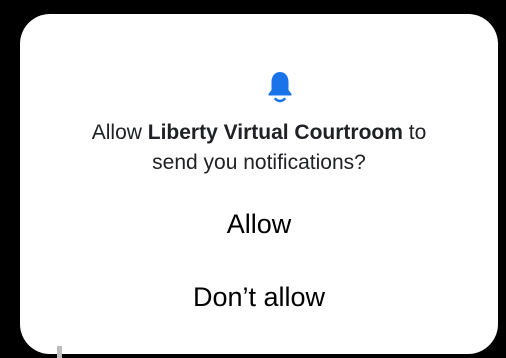  Describe the element at coordinates (59, 352) in the screenshot. I see `background-edge-mark` at that location.